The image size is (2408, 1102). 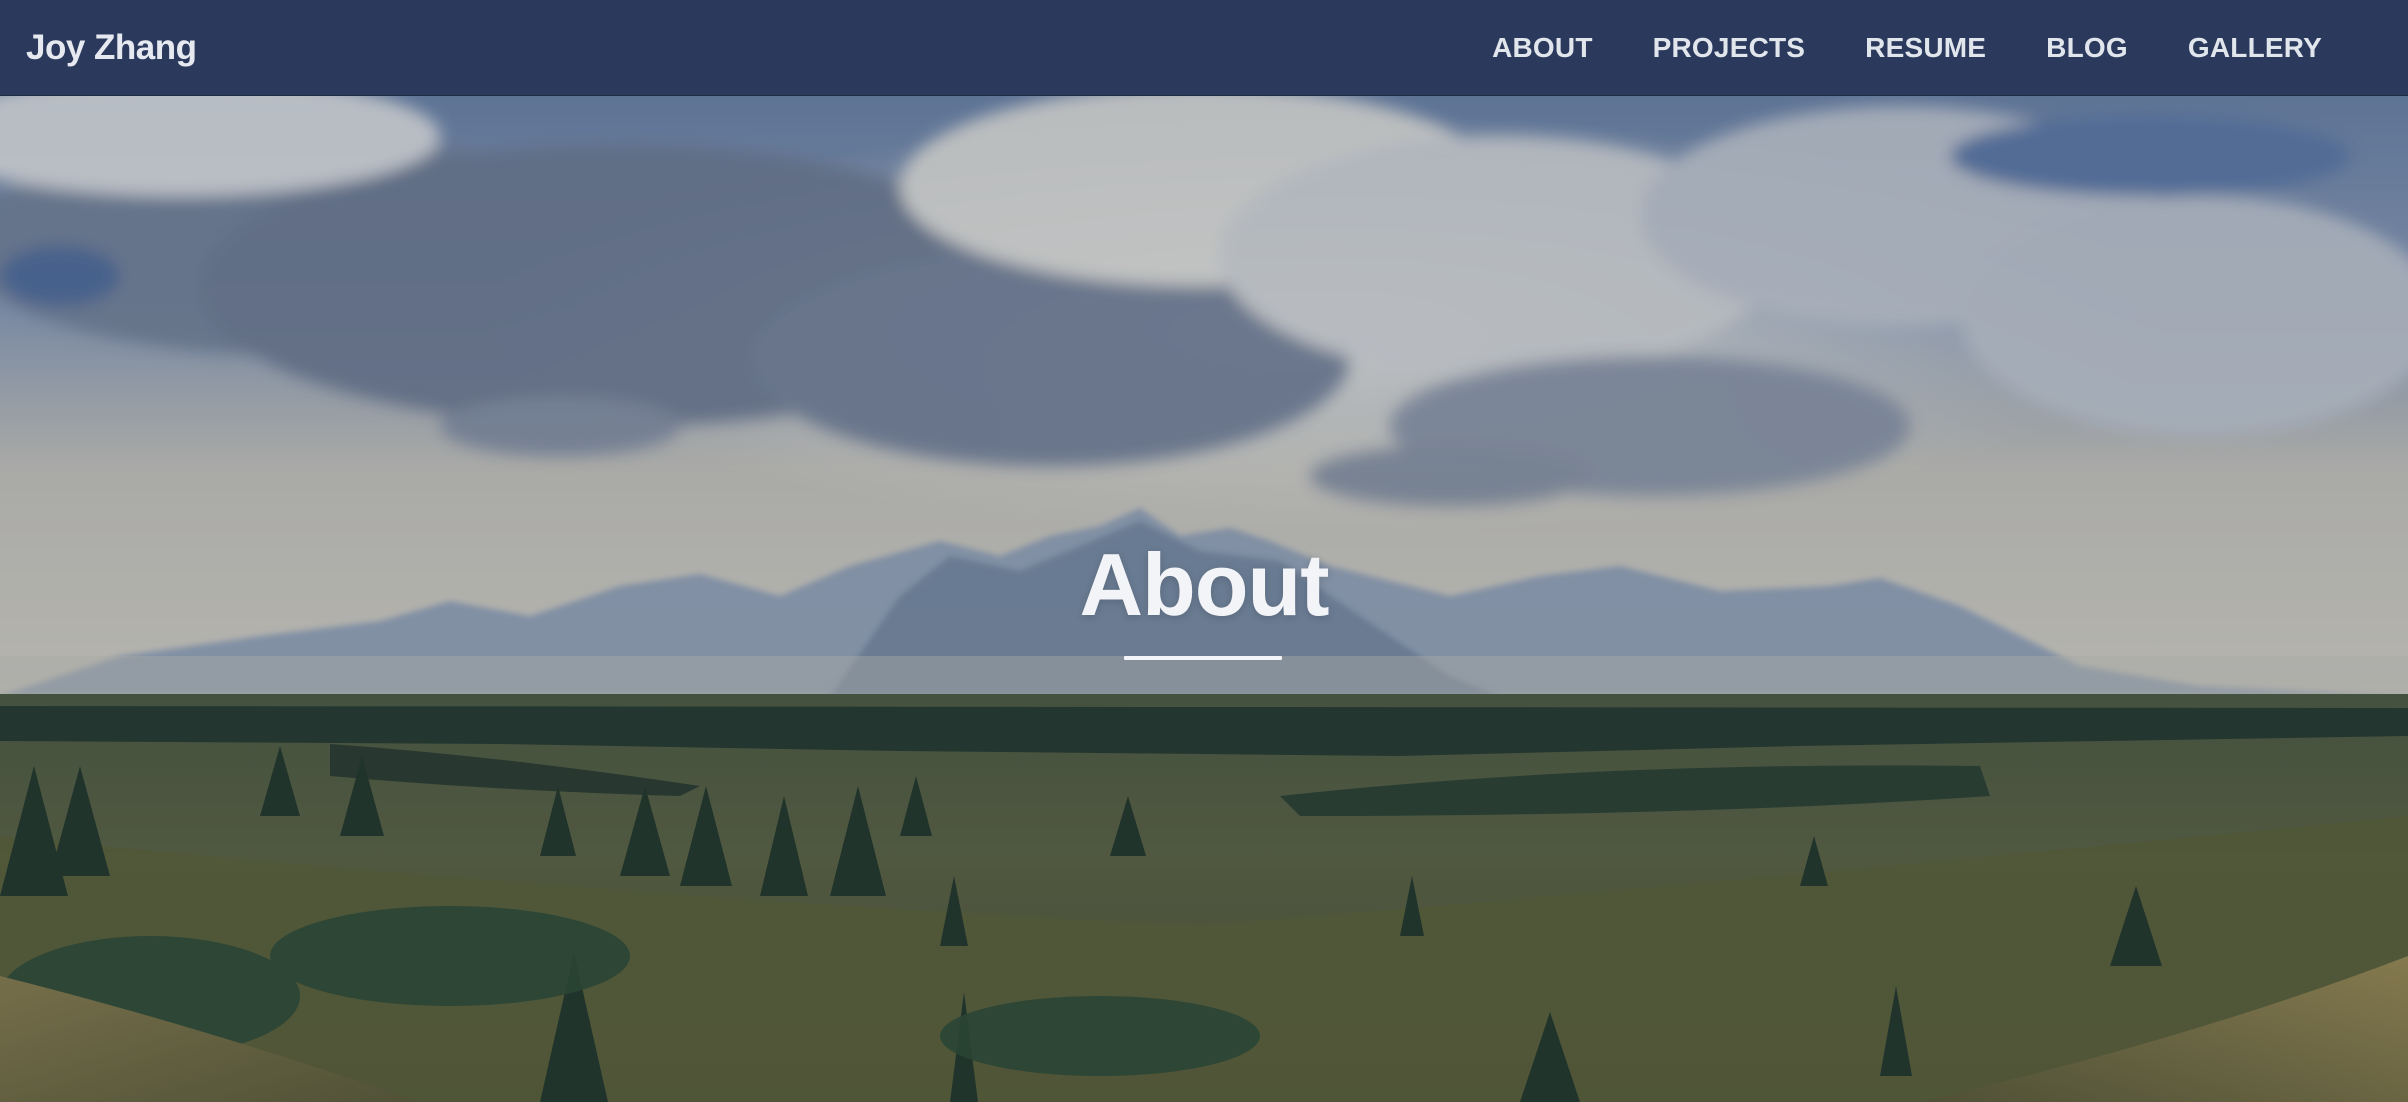 What do you see at coordinates (2255, 48) in the screenshot?
I see `nav-gallery-link: GALLERY` at bounding box center [2255, 48].